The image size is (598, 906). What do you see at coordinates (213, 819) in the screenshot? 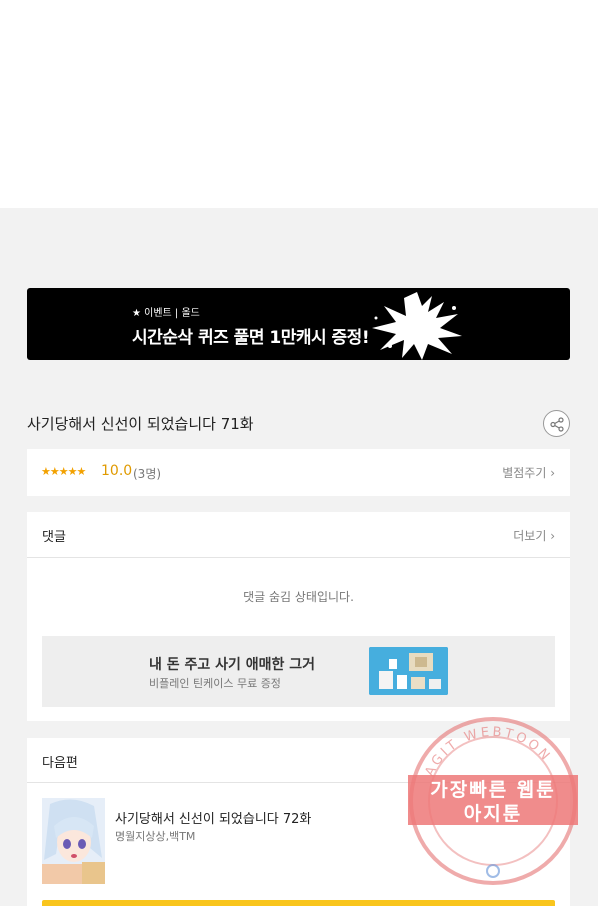
I see `next-episode-title: 사기당해서 신선이 되었습니다 72화` at bounding box center [213, 819].